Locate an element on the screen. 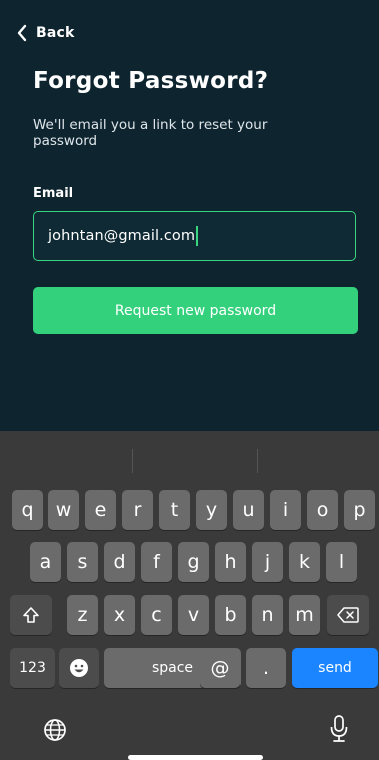 The image size is (379, 760). back-button: Back is located at coordinates (45, 33).